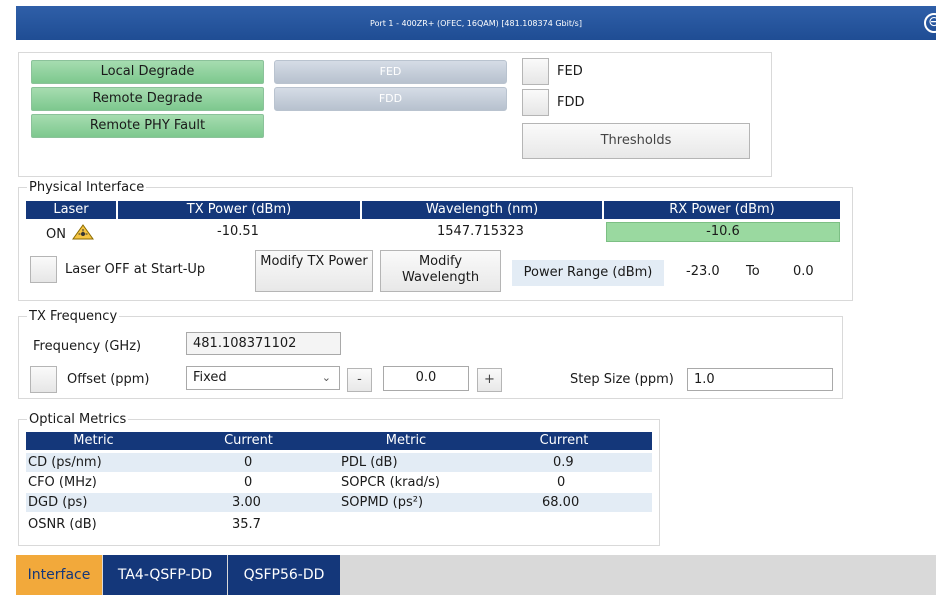  Describe the element at coordinates (326, 377) in the screenshot. I see `chevron-down-icon: ⌄` at that location.